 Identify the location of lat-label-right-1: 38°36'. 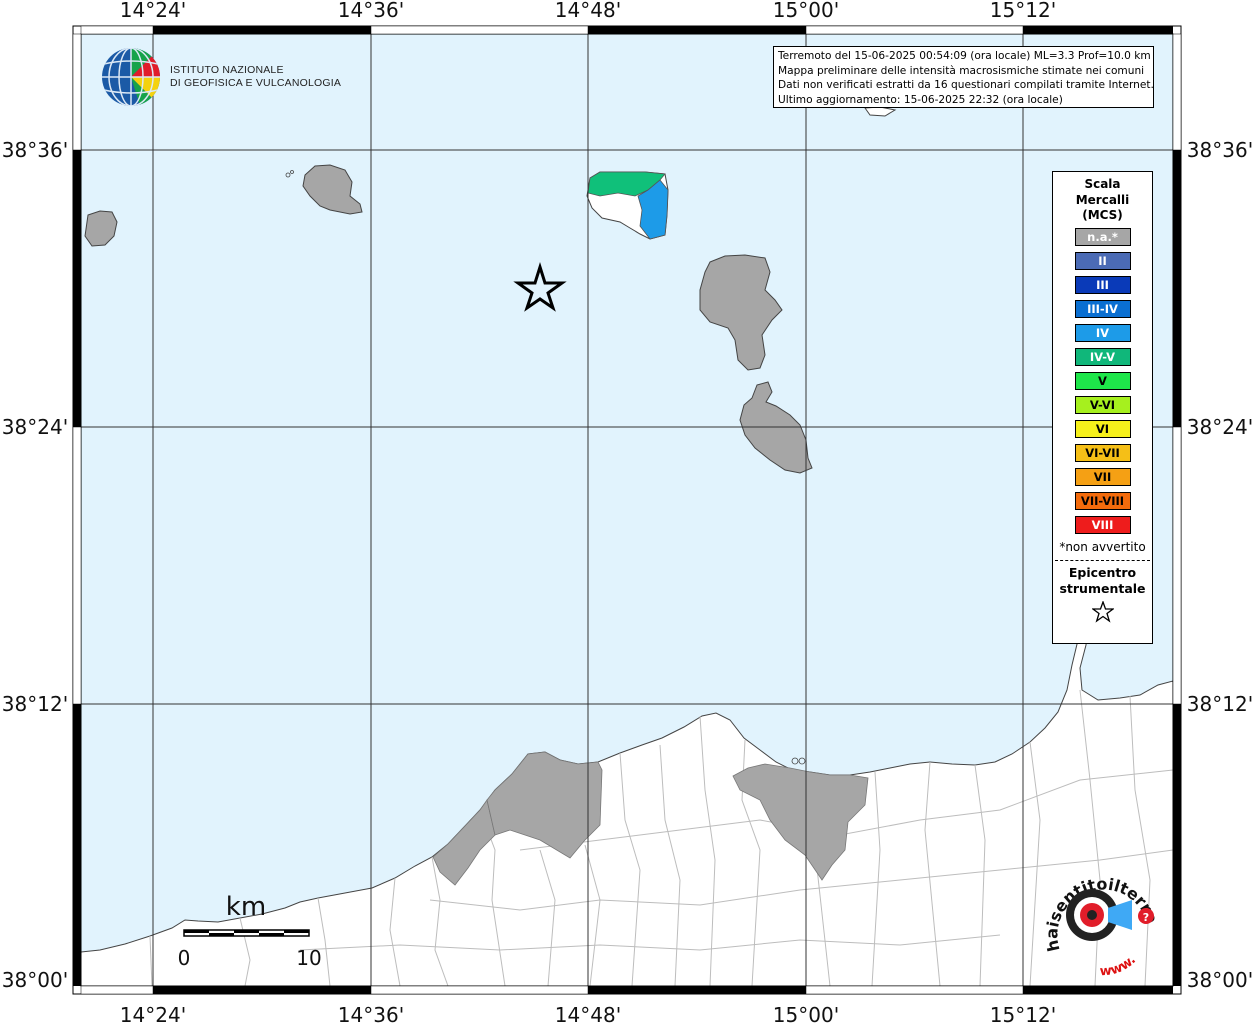
(1220, 150).